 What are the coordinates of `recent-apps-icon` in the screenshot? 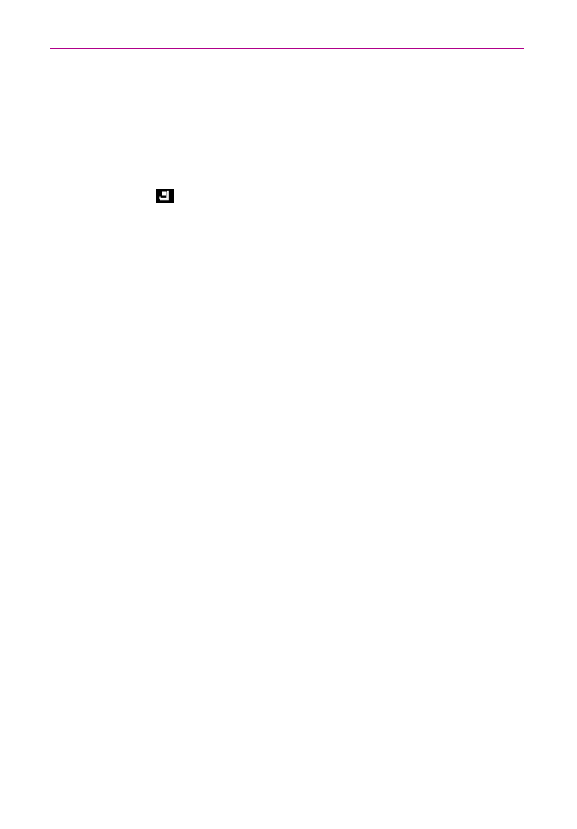 It's located at (165, 196).